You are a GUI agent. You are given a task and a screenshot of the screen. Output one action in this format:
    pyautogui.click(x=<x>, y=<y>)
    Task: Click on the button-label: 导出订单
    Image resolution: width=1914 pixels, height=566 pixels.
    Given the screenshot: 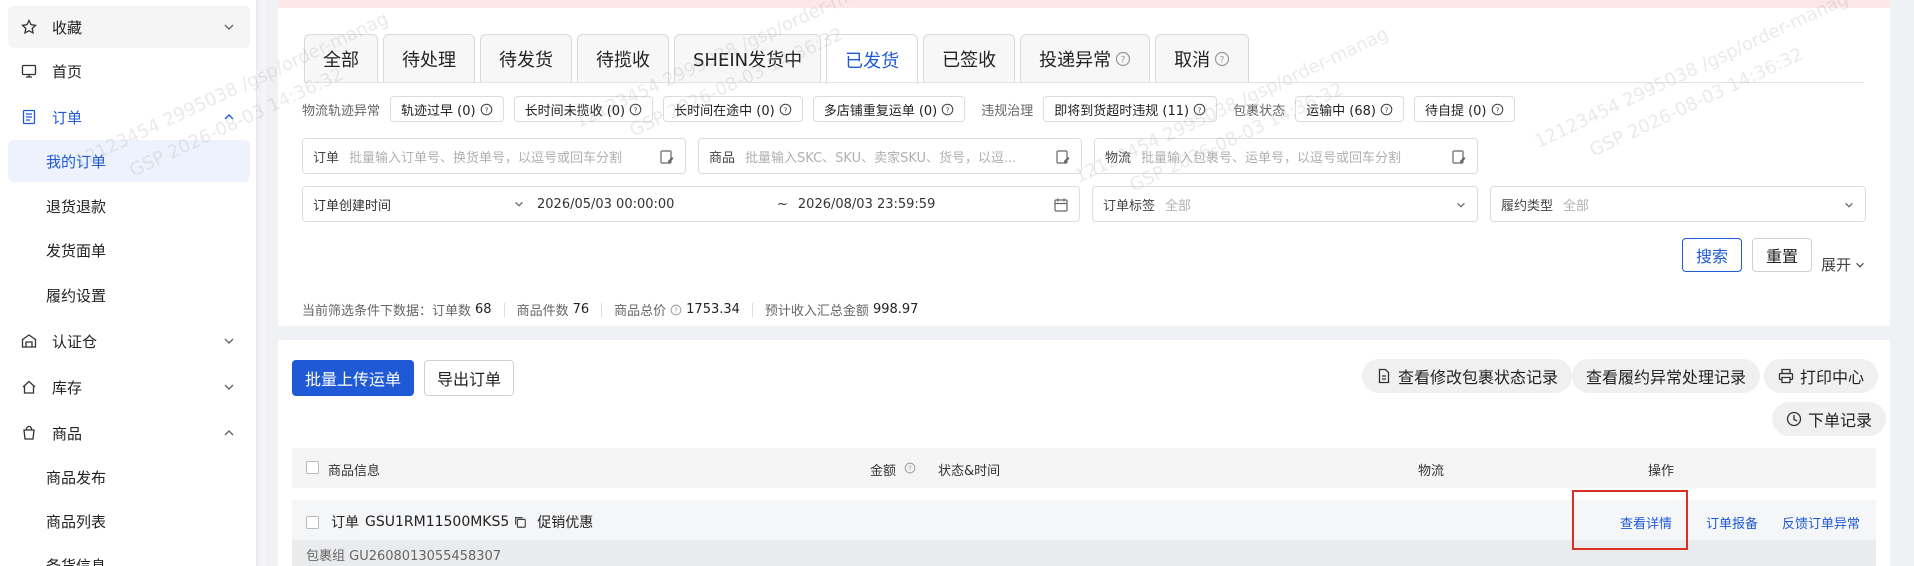 What is the action you would take?
    pyautogui.click(x=468, y=379)
    